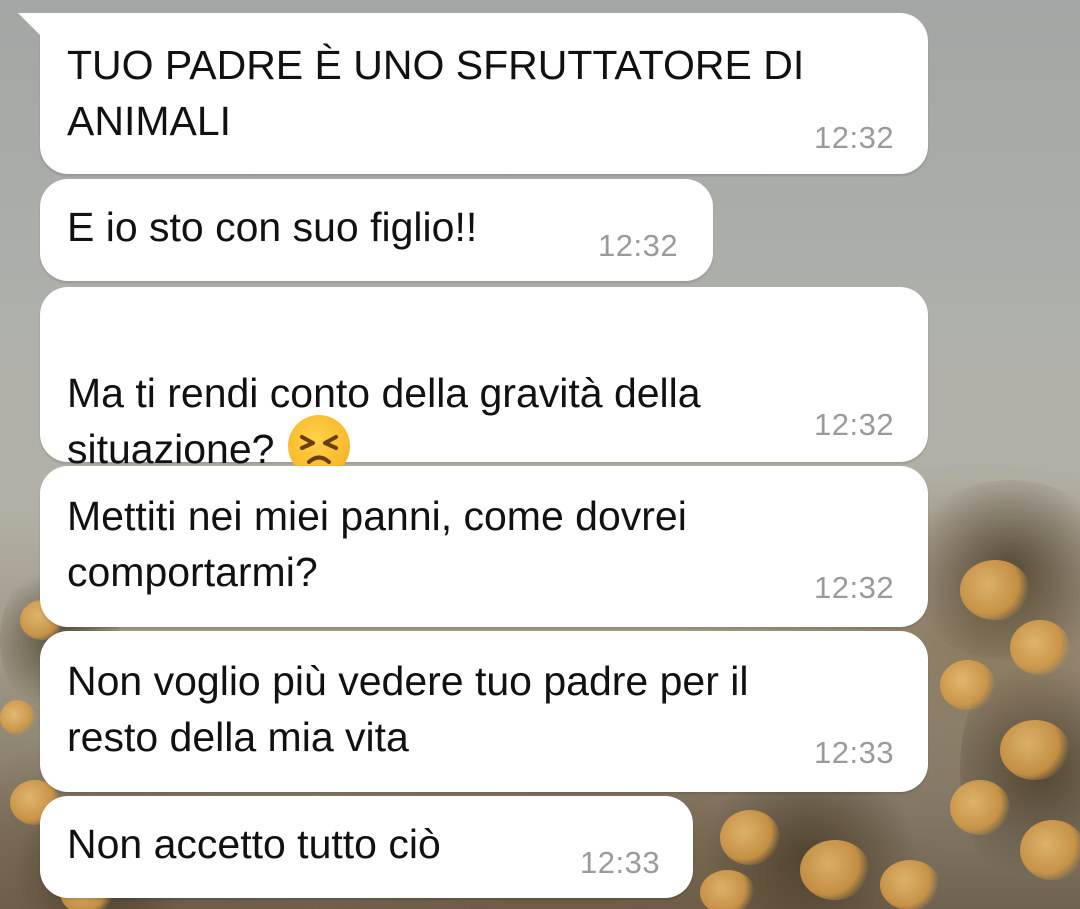 This screenshot has height=909, width=1080. I want to click on message-bubble: E io sto con suo figlio!! 12:32, so click(376, 230).